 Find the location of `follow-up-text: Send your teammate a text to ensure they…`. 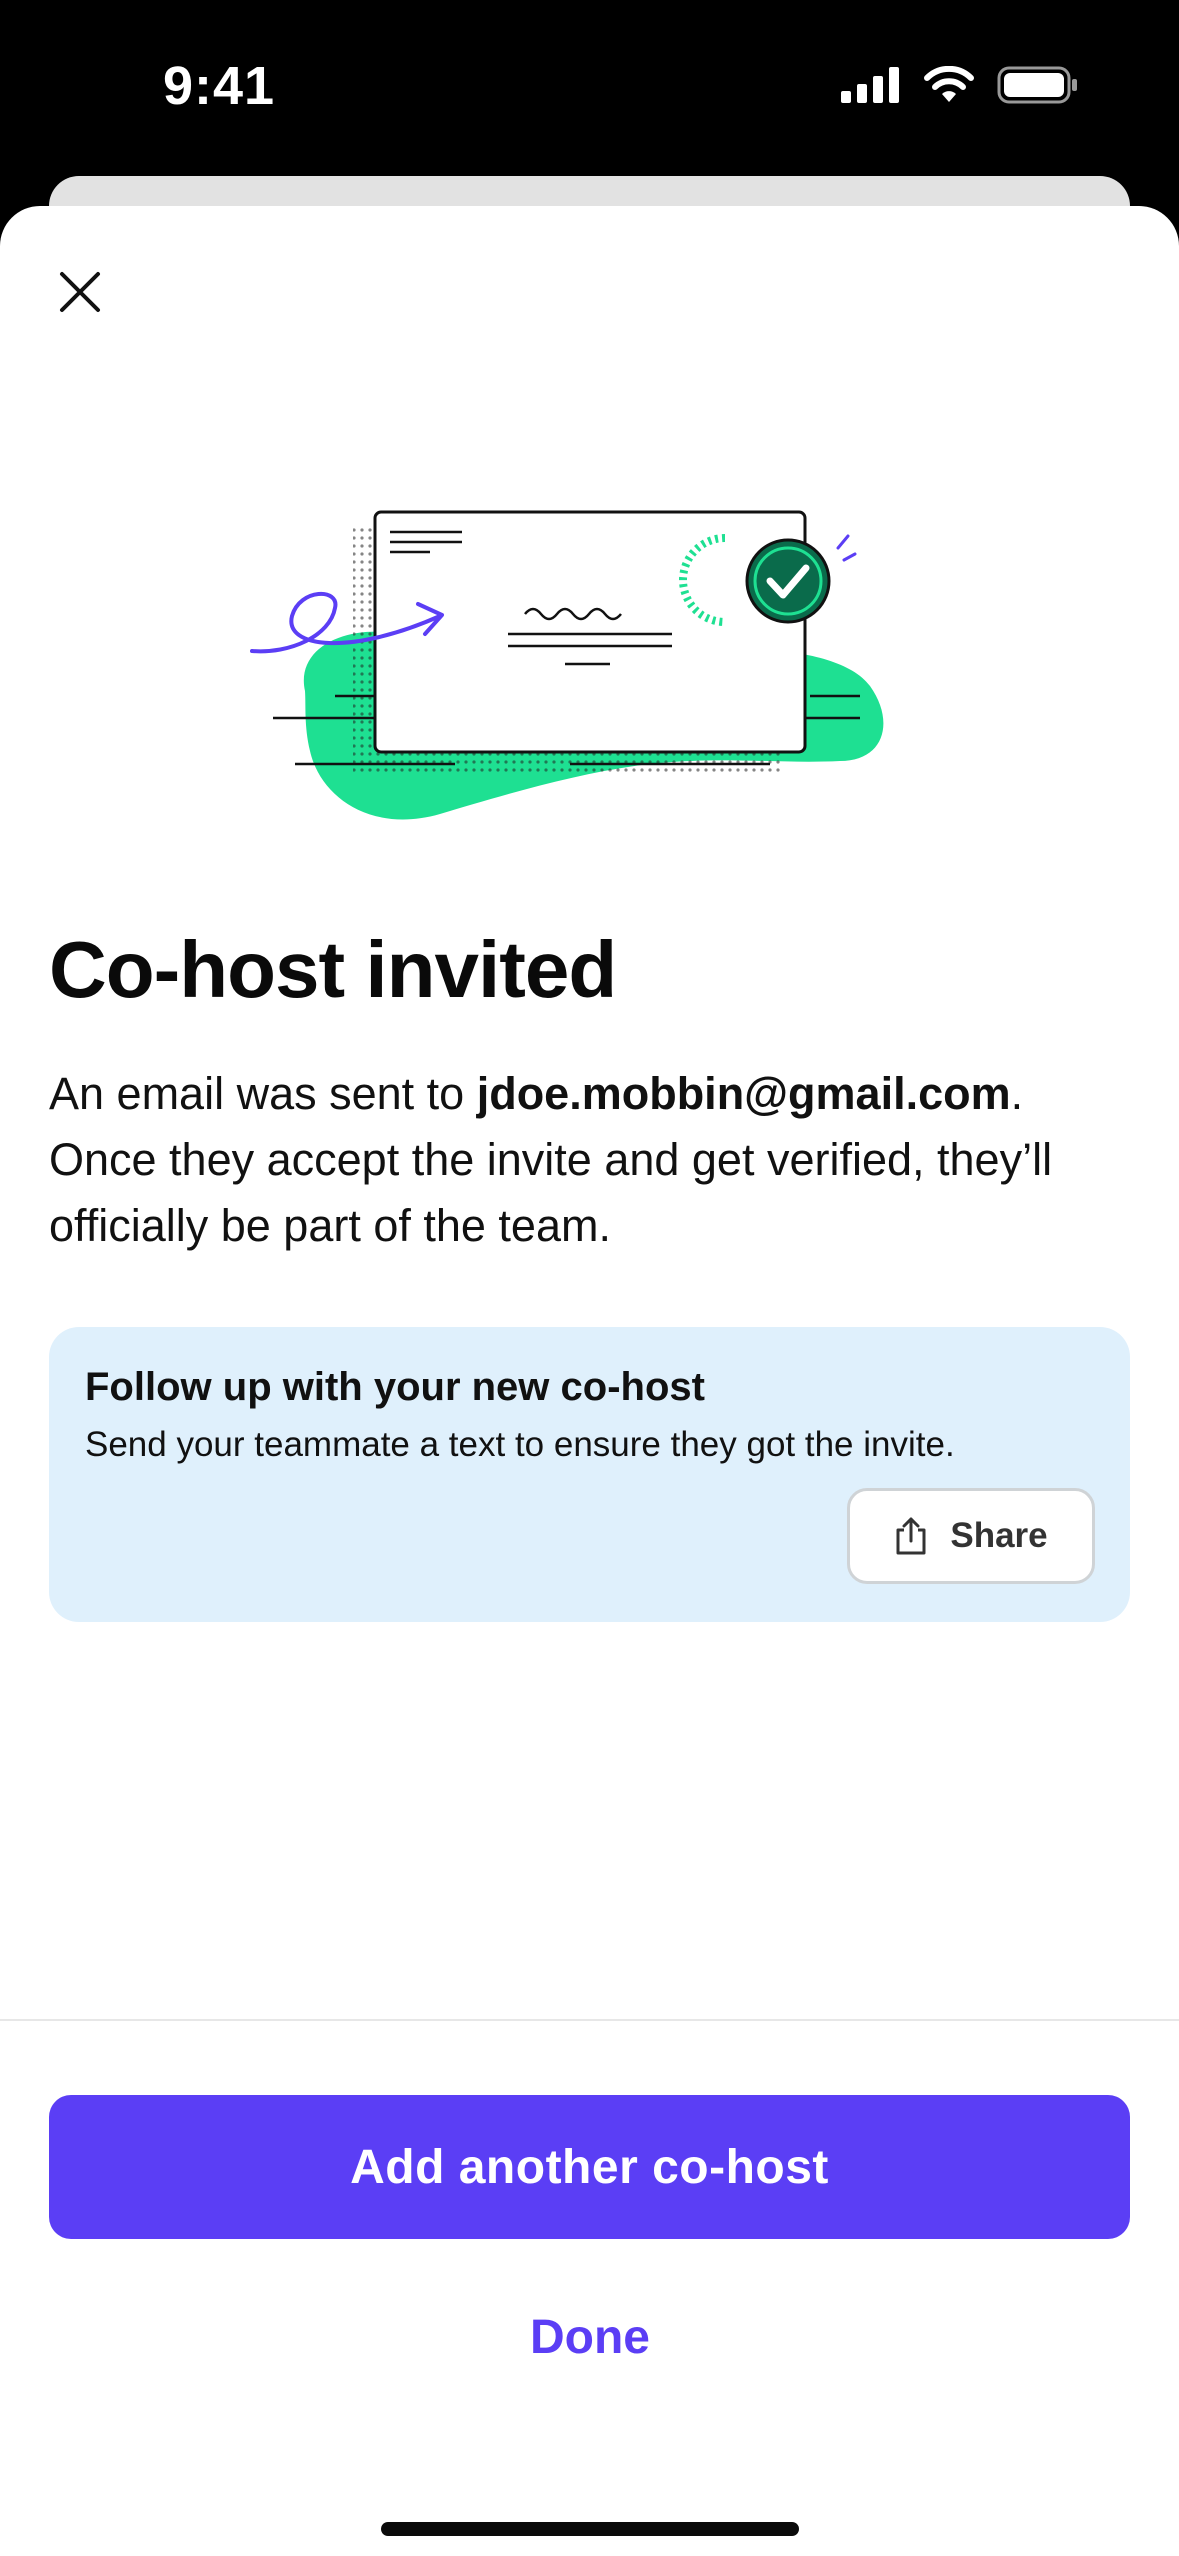

follow-up-text: Send your teammate a text to ensure they… is located at coordinates (520, 1444).